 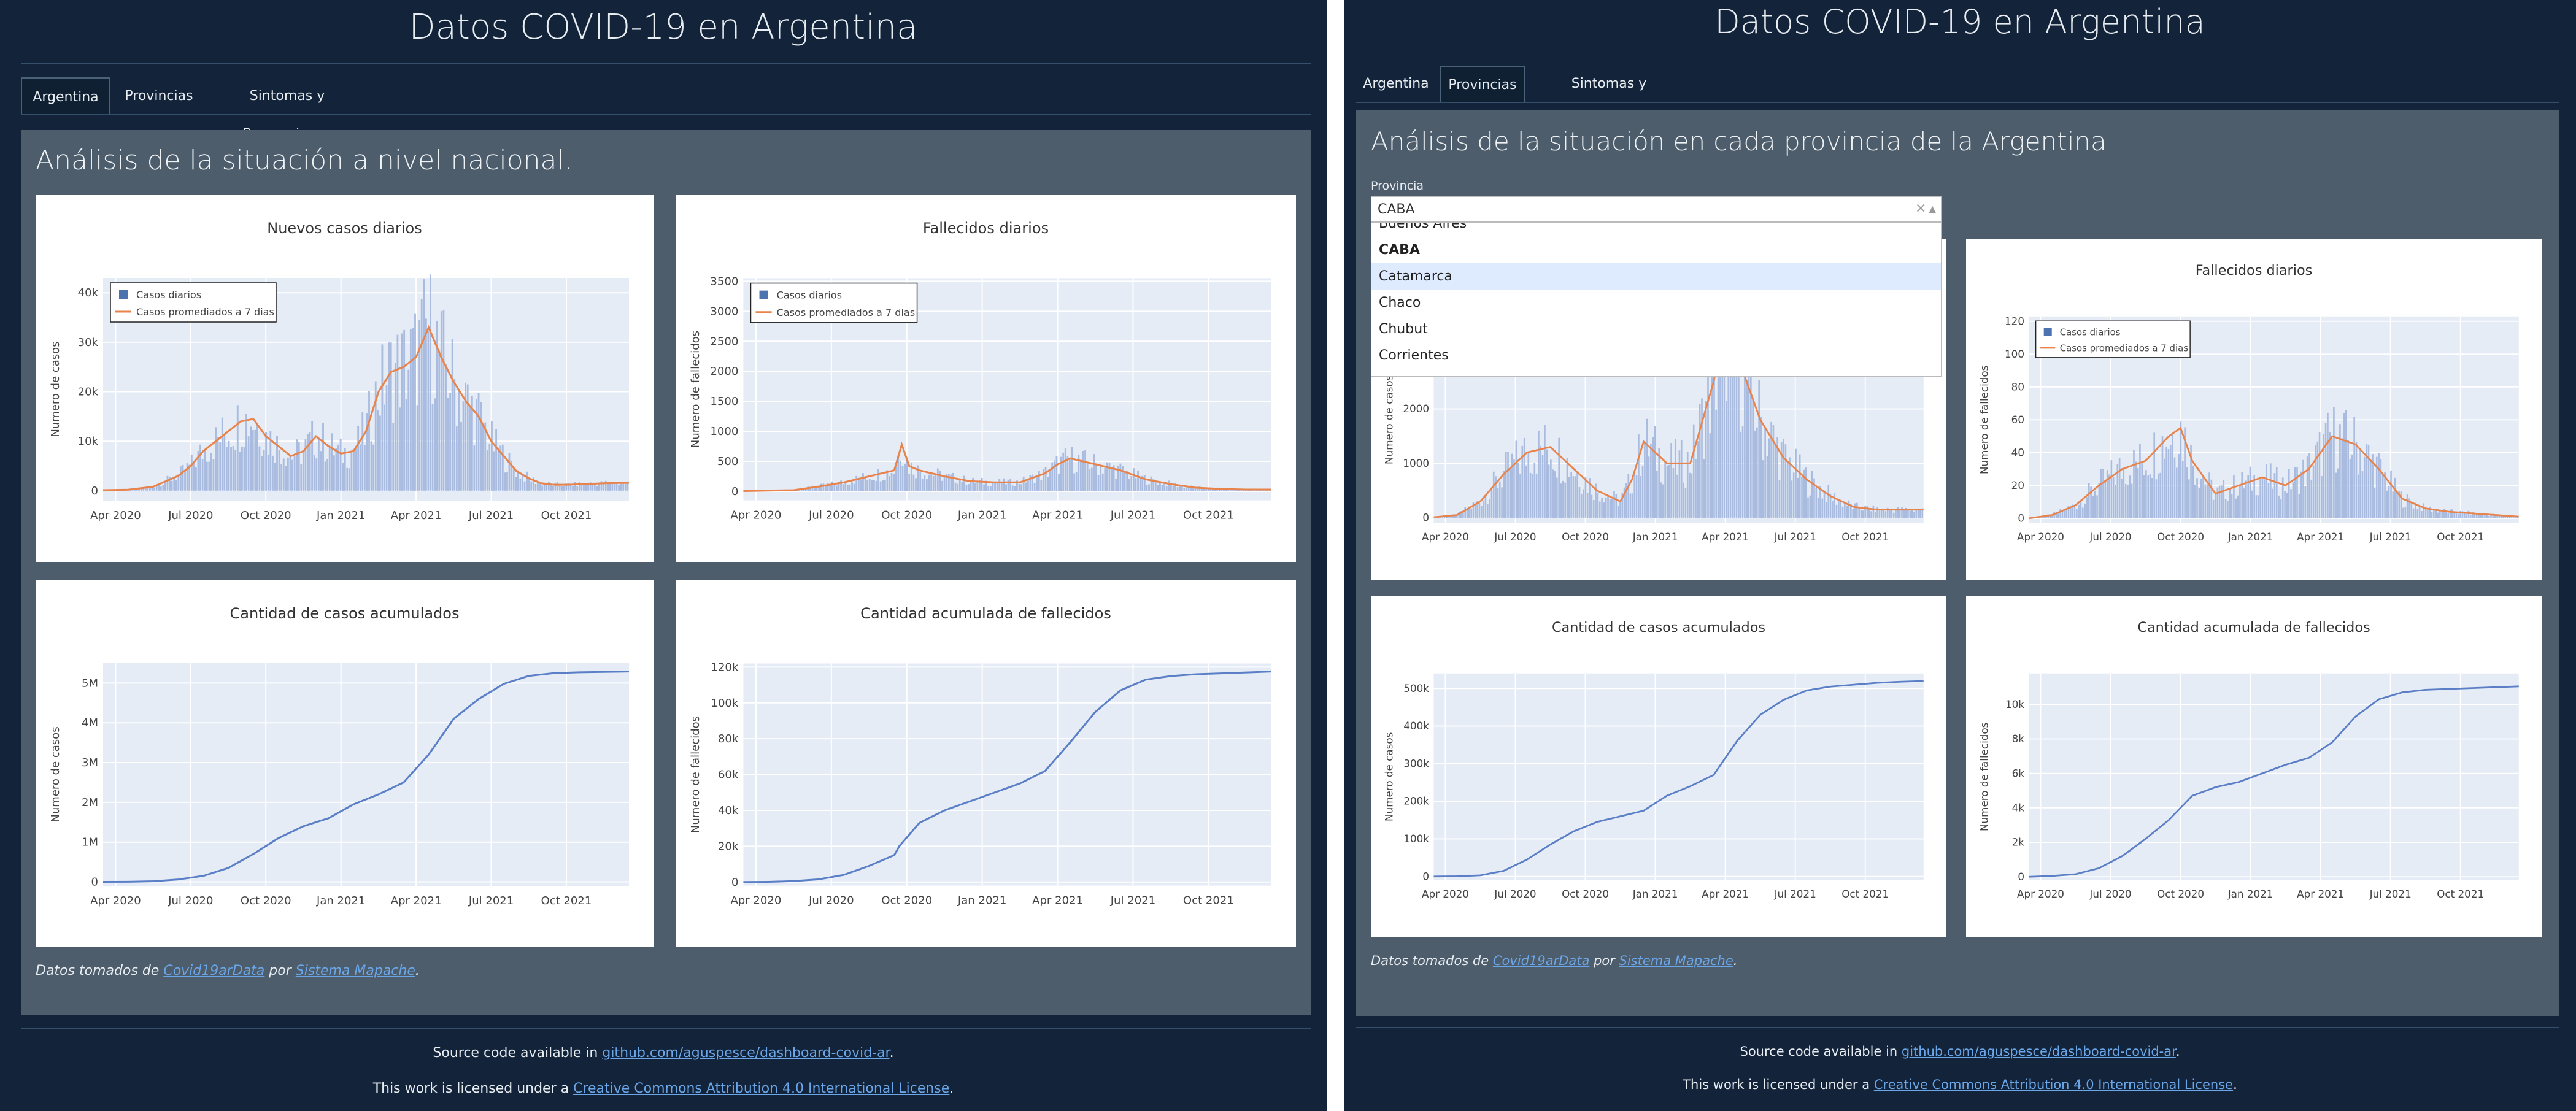 I want to click on y-tick-label: 3000, so click(x=724, y=311).